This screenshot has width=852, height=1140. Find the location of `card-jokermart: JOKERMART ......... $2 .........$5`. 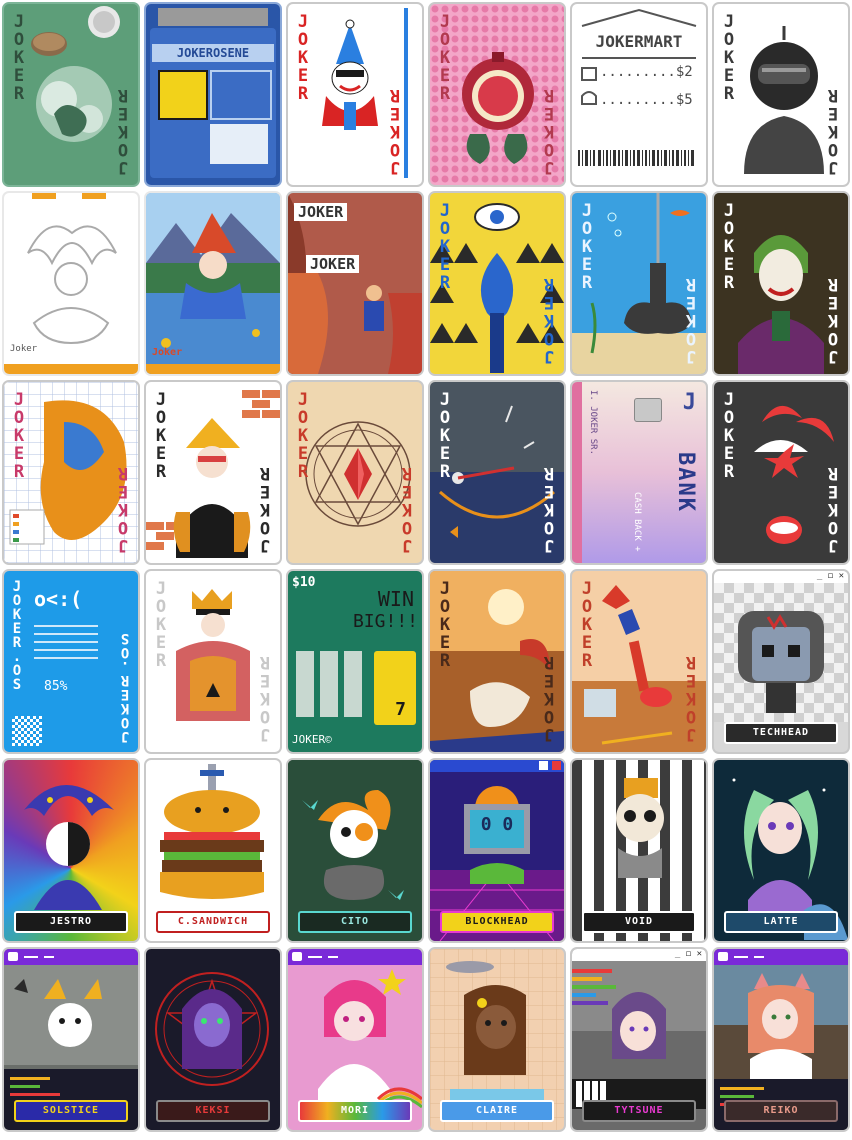

card-jokermart: JOKERMART ......... $2 .........$5 is located at coordinates (639, 94).